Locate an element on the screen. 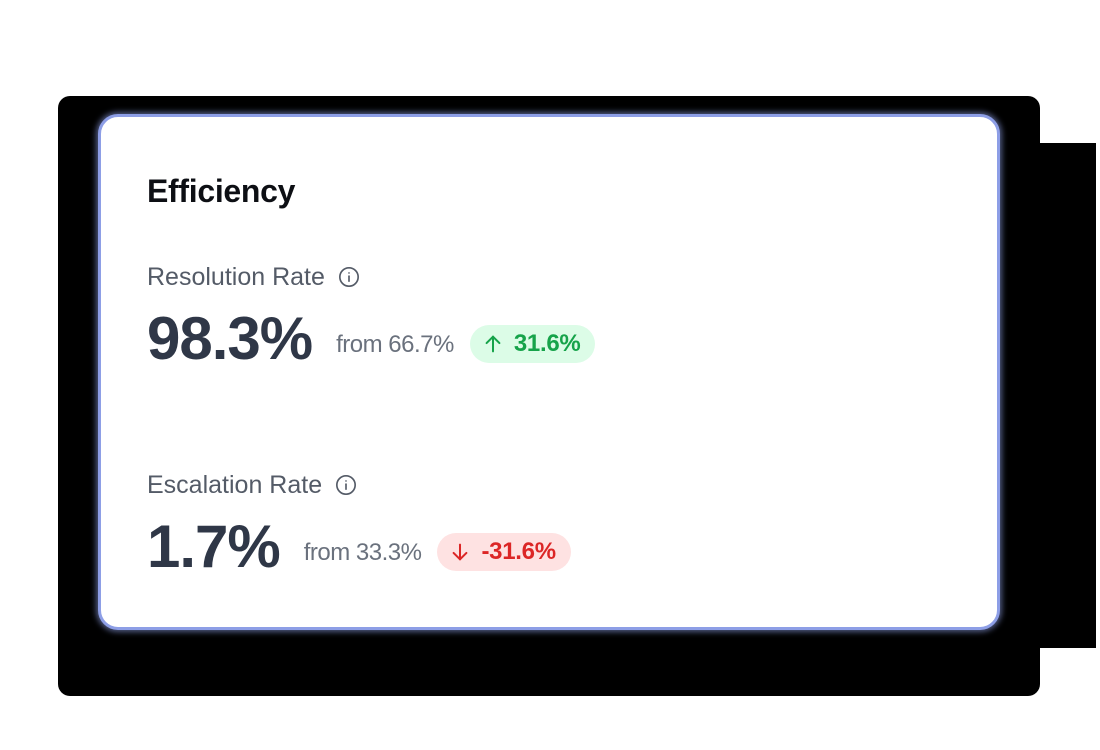 Image resolution: width=1100 pixels, height=750 pixels. metric-resolution-rate: Resolution Rate 98.3% from 66.7% 31.6% is located at coordinates (371, 316).